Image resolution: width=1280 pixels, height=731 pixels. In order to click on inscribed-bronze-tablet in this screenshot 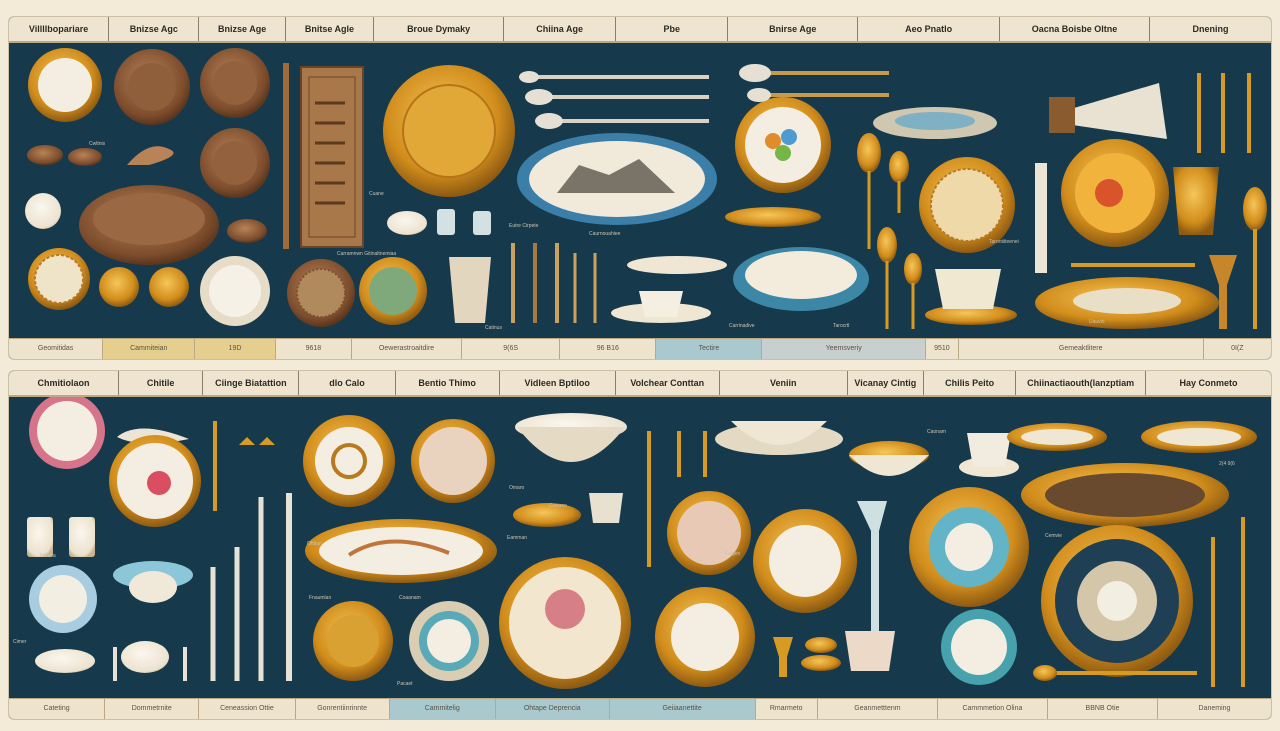, I will do `click(332, 157)`.